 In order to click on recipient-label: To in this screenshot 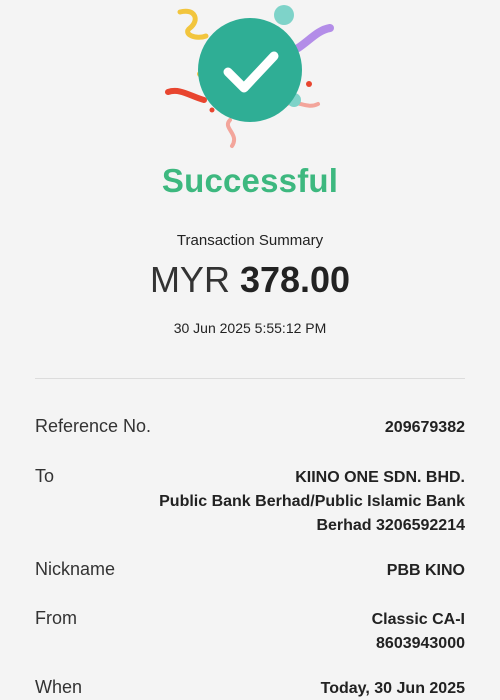, I will do `click(45, 476)`.